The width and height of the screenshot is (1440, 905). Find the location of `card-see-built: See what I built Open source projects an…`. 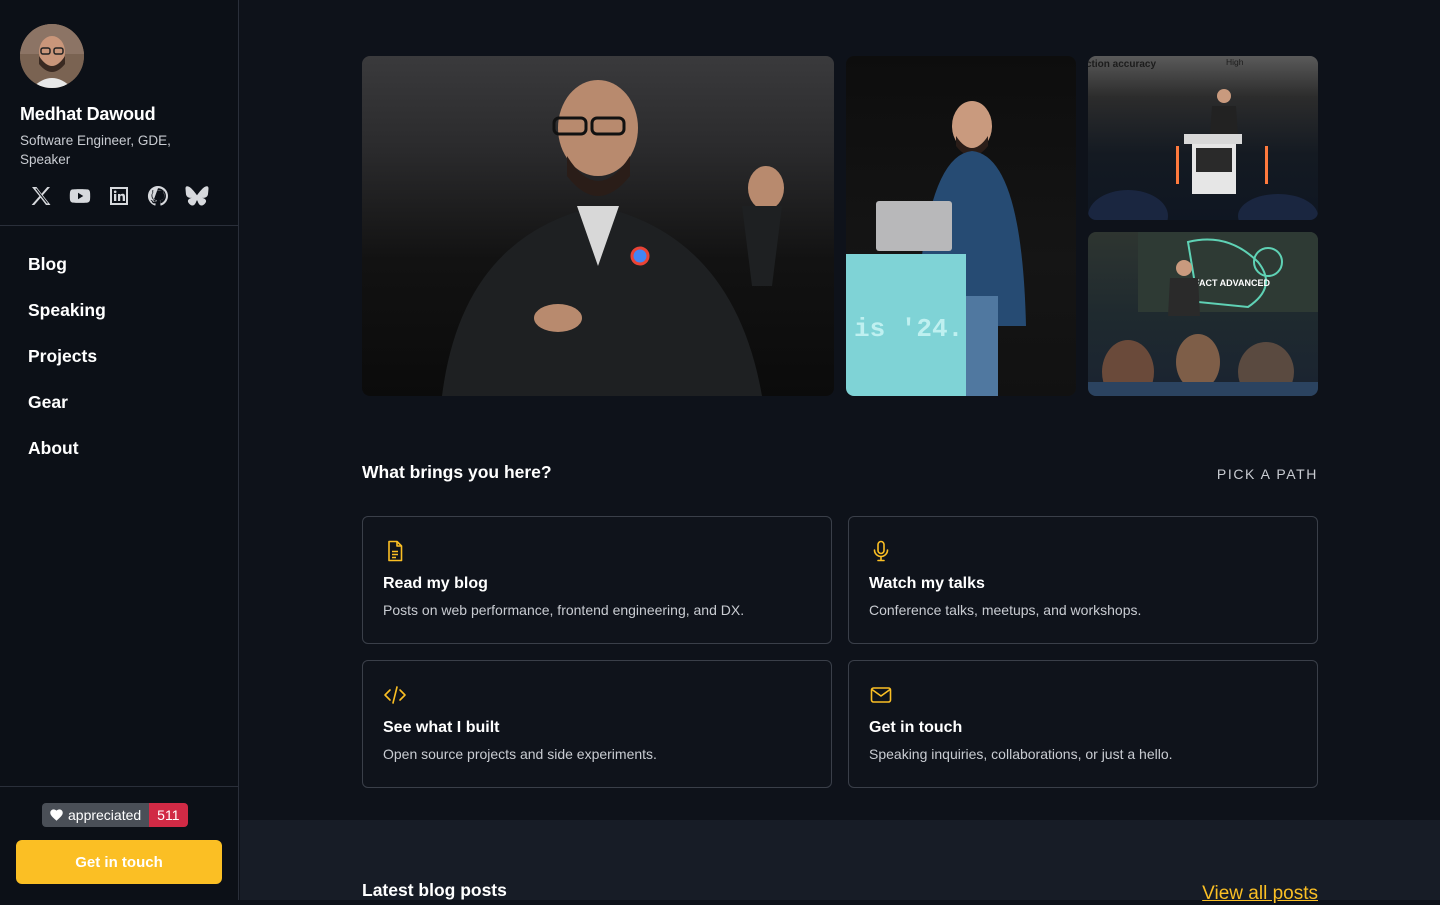

card-see-built: See what I built Open source projects an… is located at coordinates (597, 724).